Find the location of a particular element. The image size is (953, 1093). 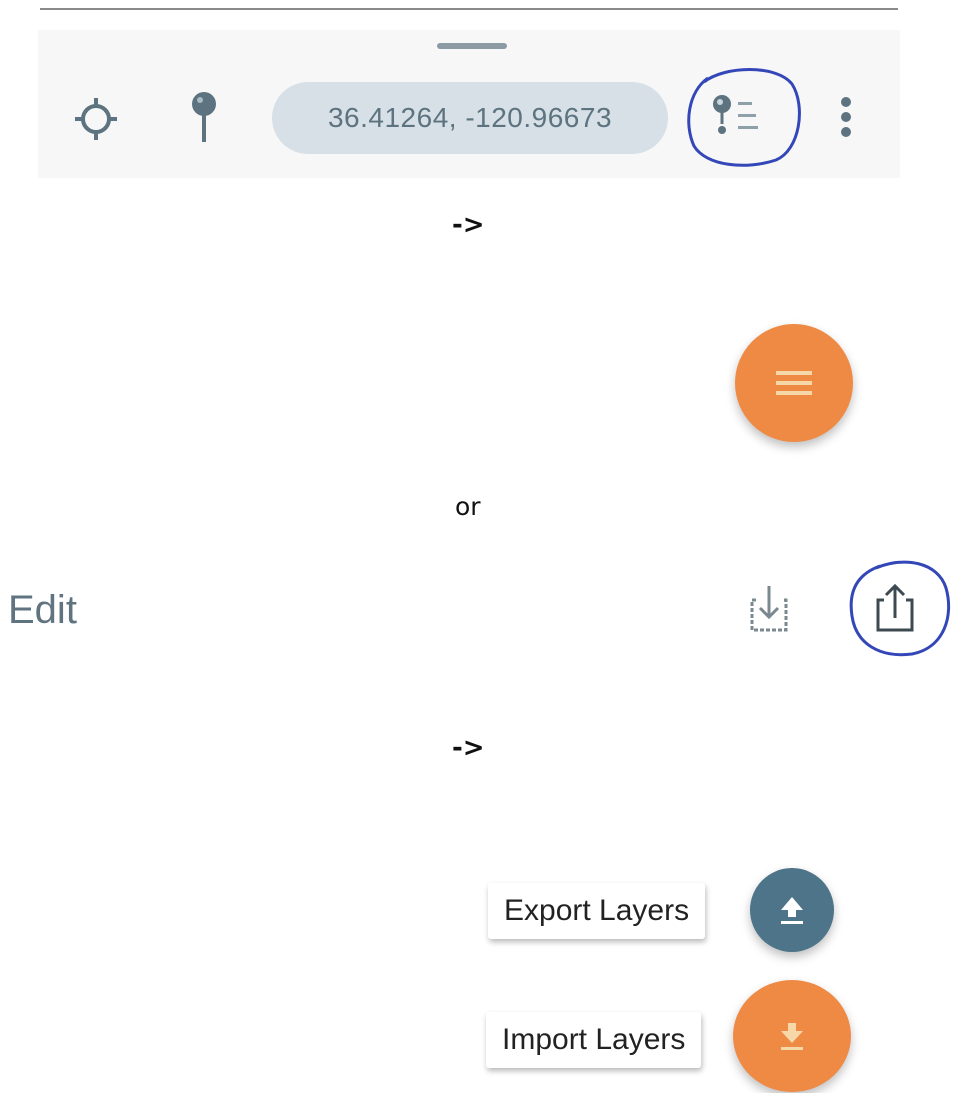

upload-icon is located at coordinates (792, 910).